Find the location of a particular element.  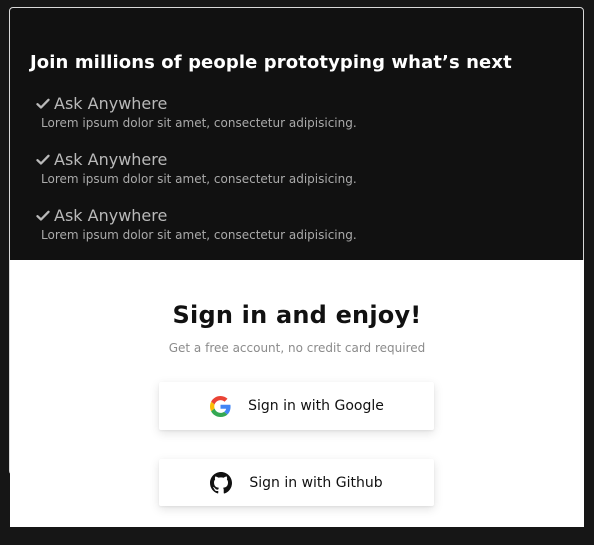

github-signin-label: Sign in with Github is located at coordinates (316, 482).